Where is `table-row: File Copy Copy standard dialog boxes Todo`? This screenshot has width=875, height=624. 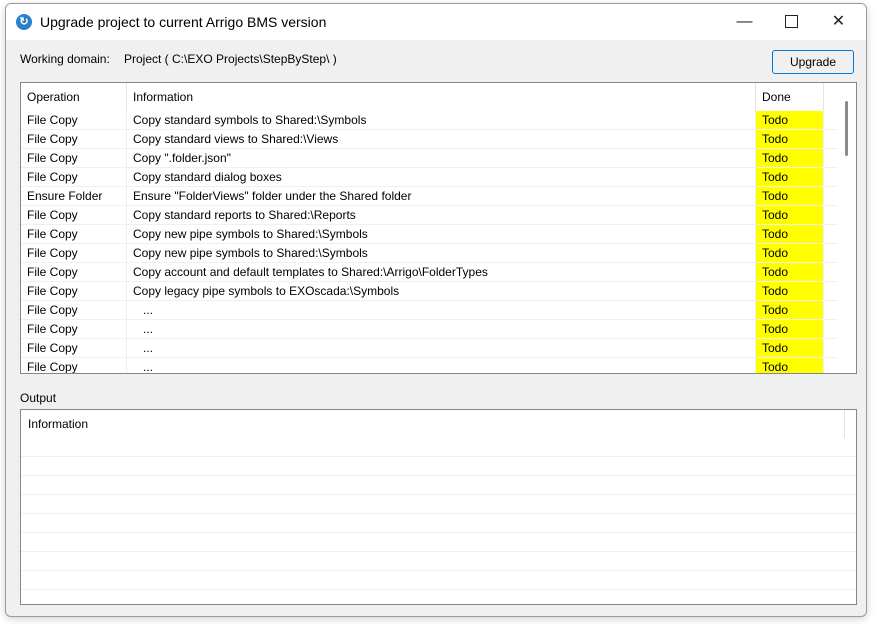 table-row: File Copy Copy standard dialog boxes Todo is located at coordinates (429, 177).